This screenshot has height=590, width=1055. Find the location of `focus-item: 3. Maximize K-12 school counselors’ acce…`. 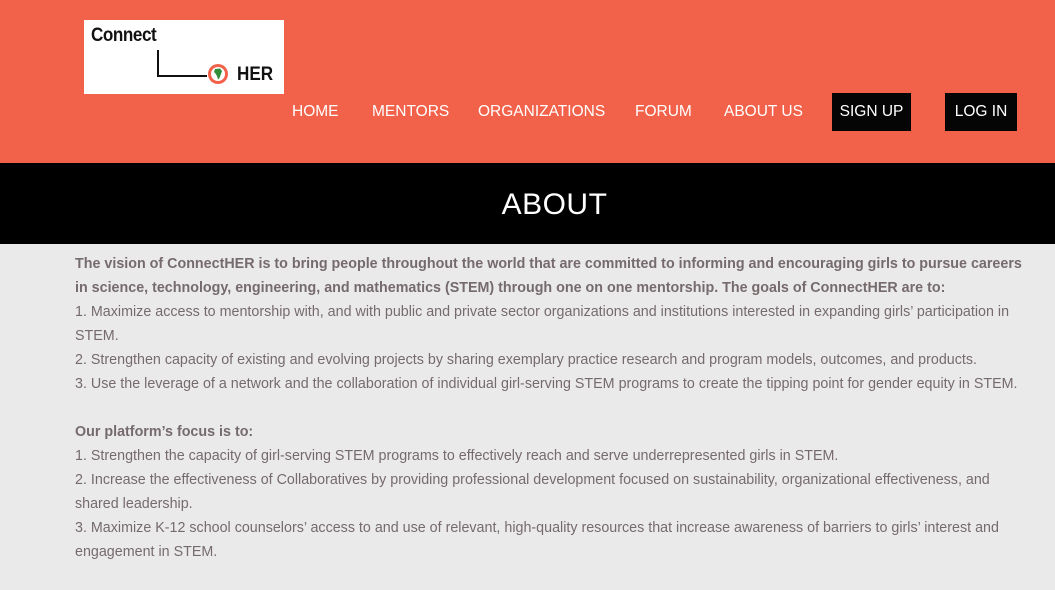

focus-item: 3. Maximize K-12 school counselors’ acce… is located at coordinates (537, 540).